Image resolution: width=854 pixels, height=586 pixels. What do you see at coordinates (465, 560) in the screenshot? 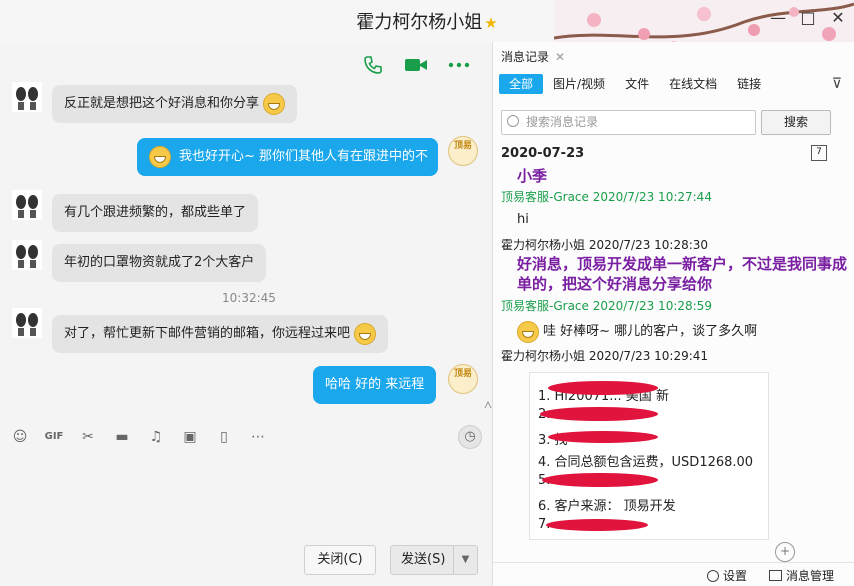
I see `chevron-down-icon: ▼` at bounding box center [465, 560].